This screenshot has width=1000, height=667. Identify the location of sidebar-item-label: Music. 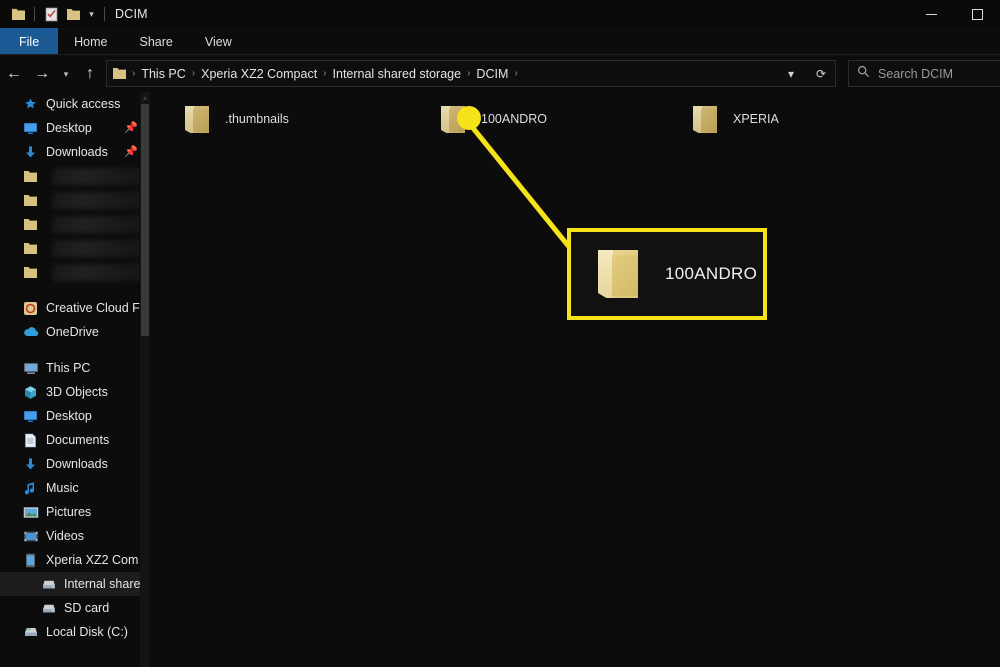
(62, 488).